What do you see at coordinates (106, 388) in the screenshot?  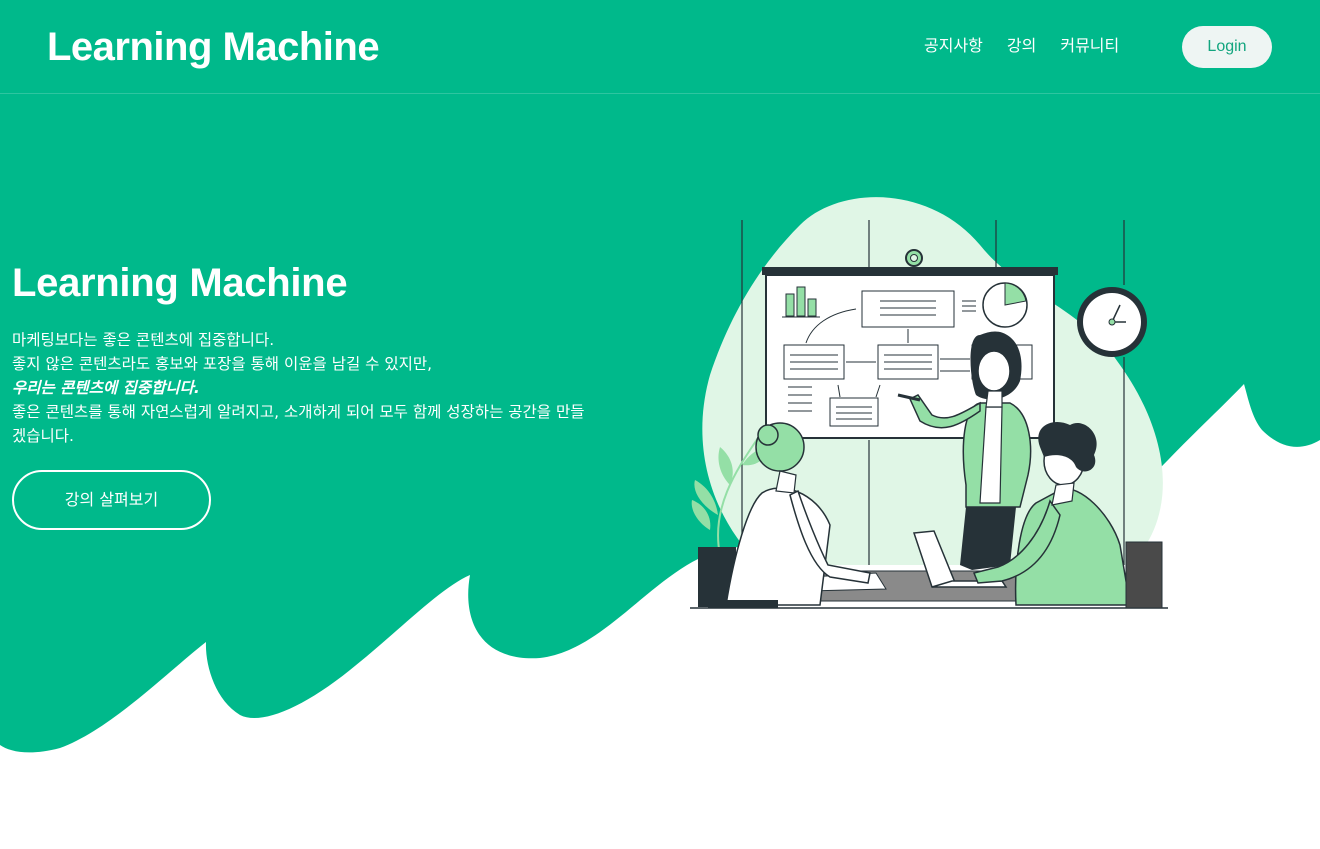 I see `hero-line-emphasis: 우리는 콘텐츠에 집중합니다.` at bounding box center [106, 388].